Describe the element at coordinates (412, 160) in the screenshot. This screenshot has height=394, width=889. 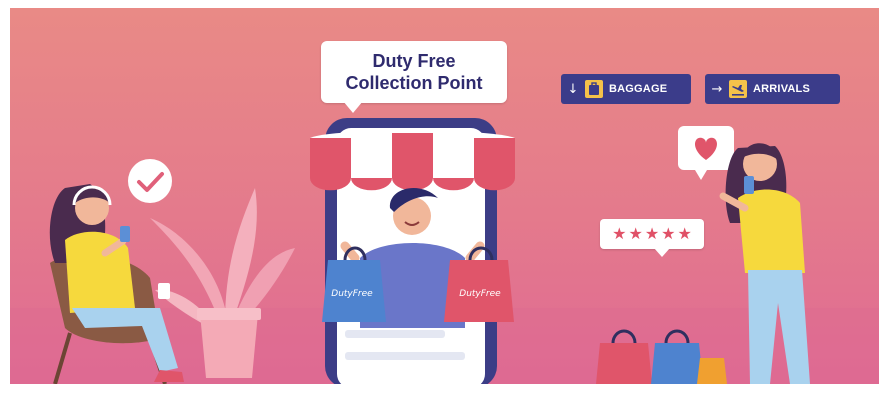
I see `store-awning` at that location.